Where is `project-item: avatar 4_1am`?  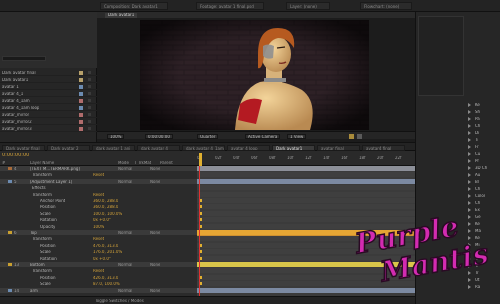
project-item: avatar 4_1am is located at coordinates (48, 101).